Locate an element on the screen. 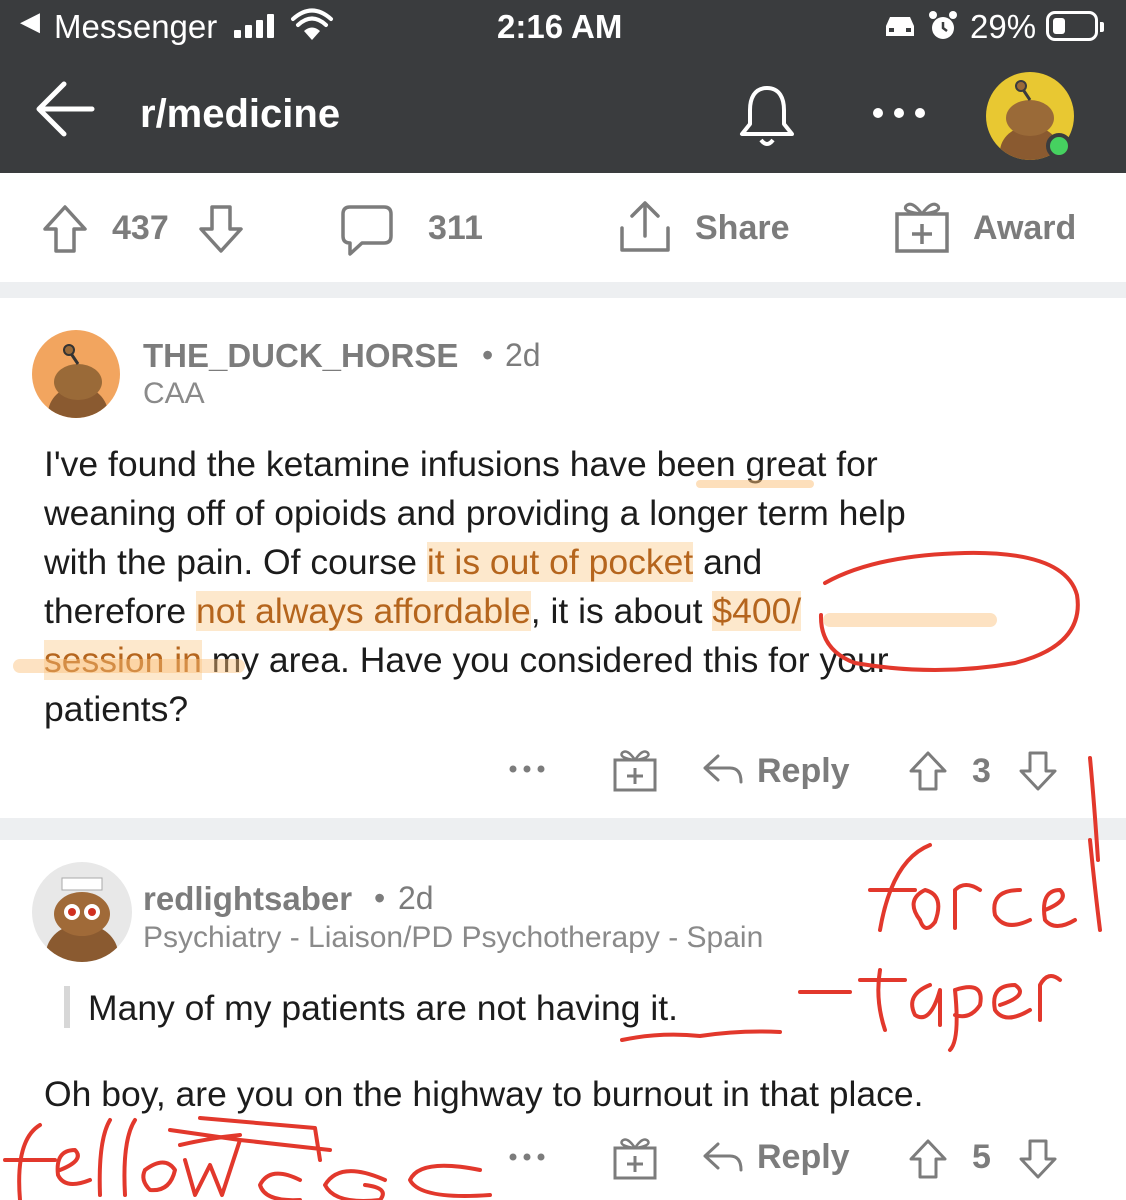 The width and height of the screenshot is (1126, 1200). more-options-icon is located at coordinates (899, 113).